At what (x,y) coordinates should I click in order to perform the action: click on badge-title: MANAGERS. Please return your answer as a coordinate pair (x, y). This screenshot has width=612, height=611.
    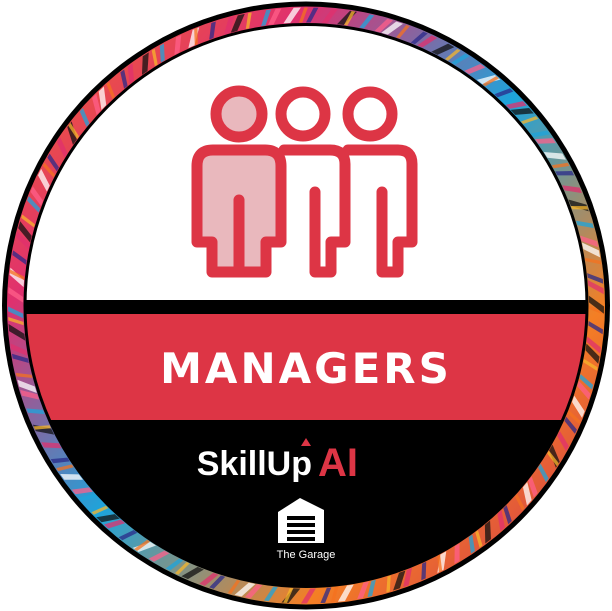
    Looking at the image, I should click on (306, 368).